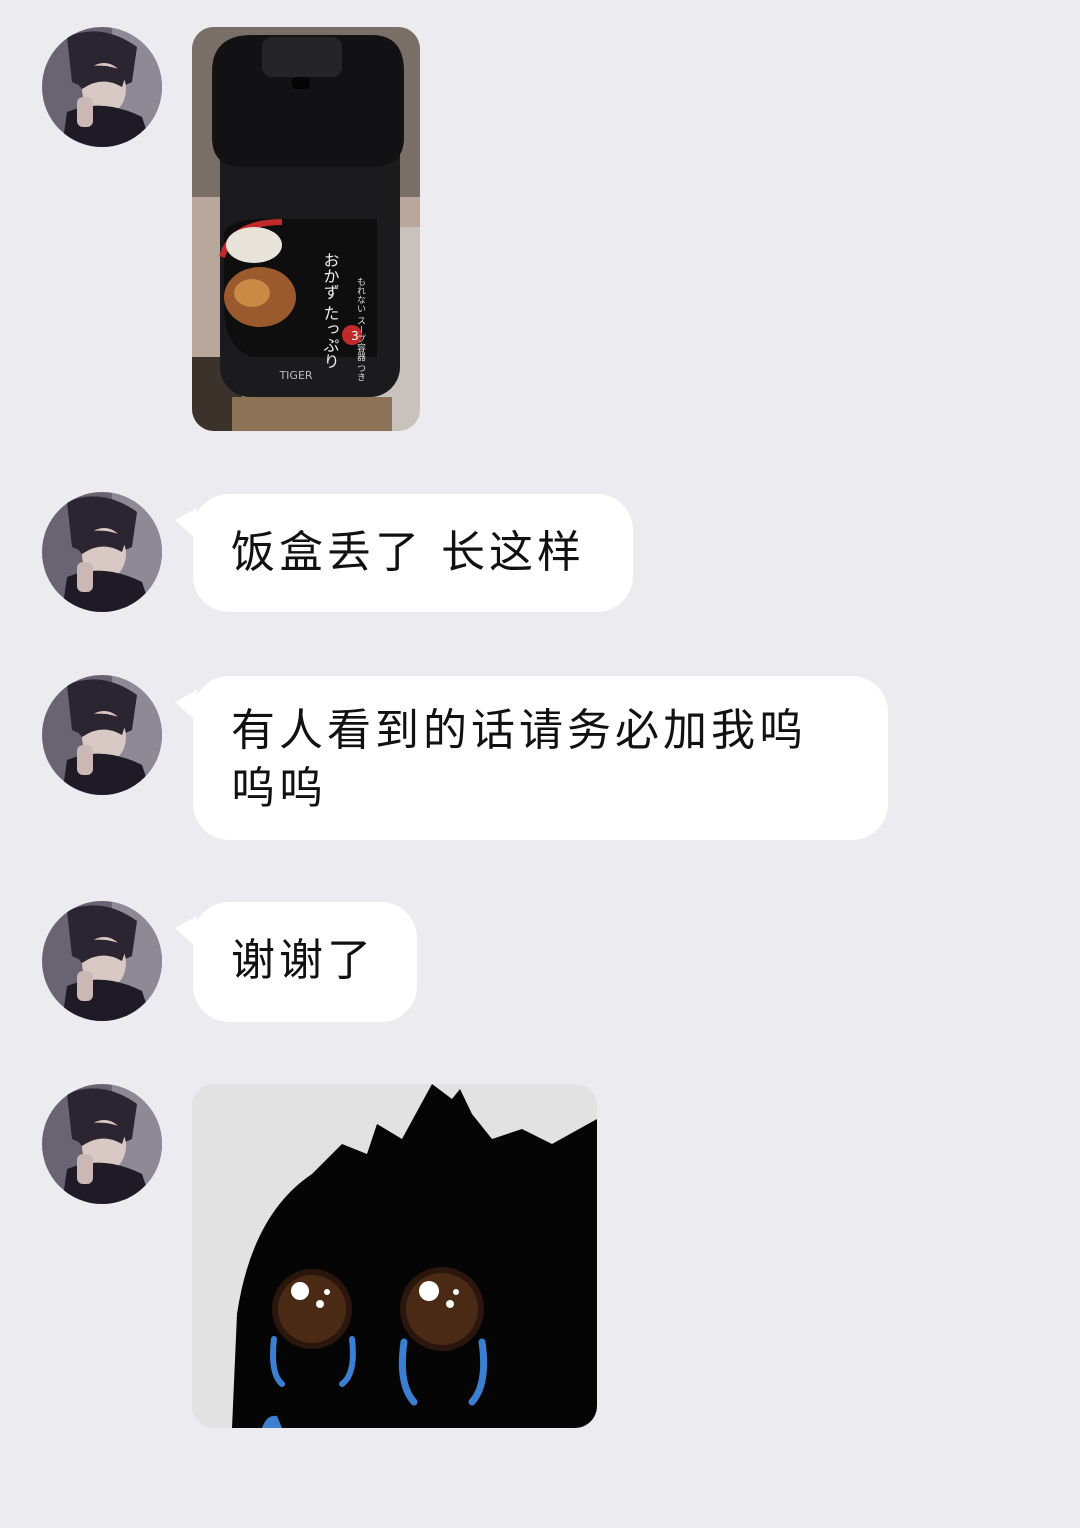 The width and height of the screenshot is (1080, 1528). I want to click on message-bubble: 饭盒丢了 长这样, so click(404, 553).